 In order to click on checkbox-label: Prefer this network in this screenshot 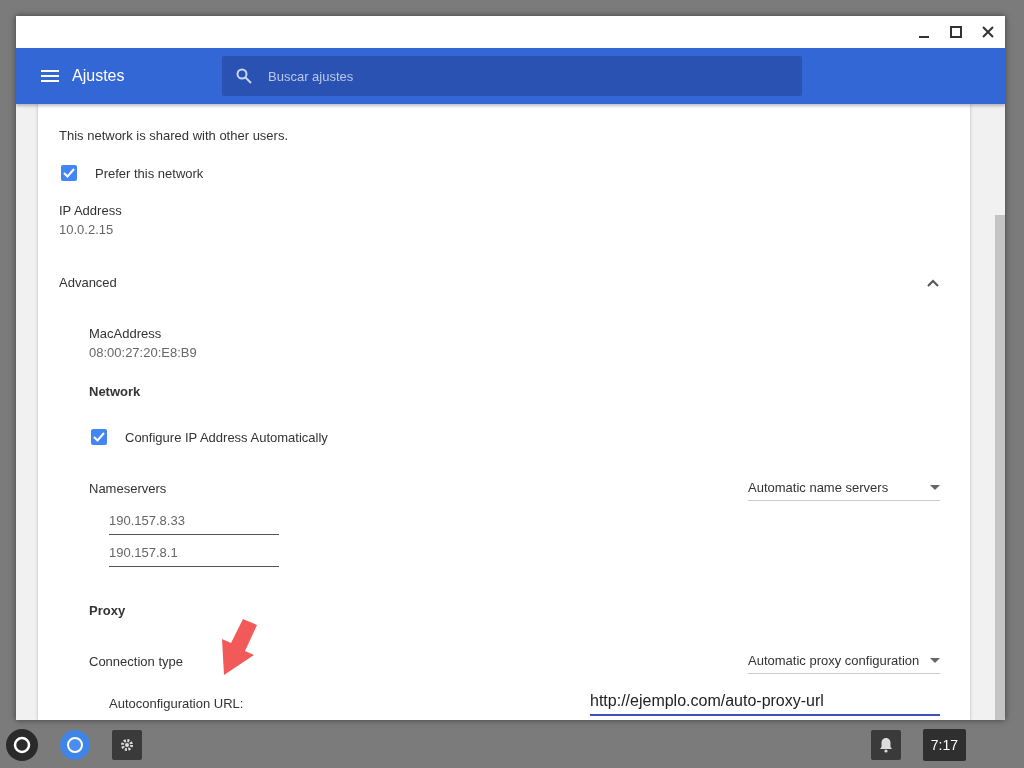, I will do `click(149, 173)`.